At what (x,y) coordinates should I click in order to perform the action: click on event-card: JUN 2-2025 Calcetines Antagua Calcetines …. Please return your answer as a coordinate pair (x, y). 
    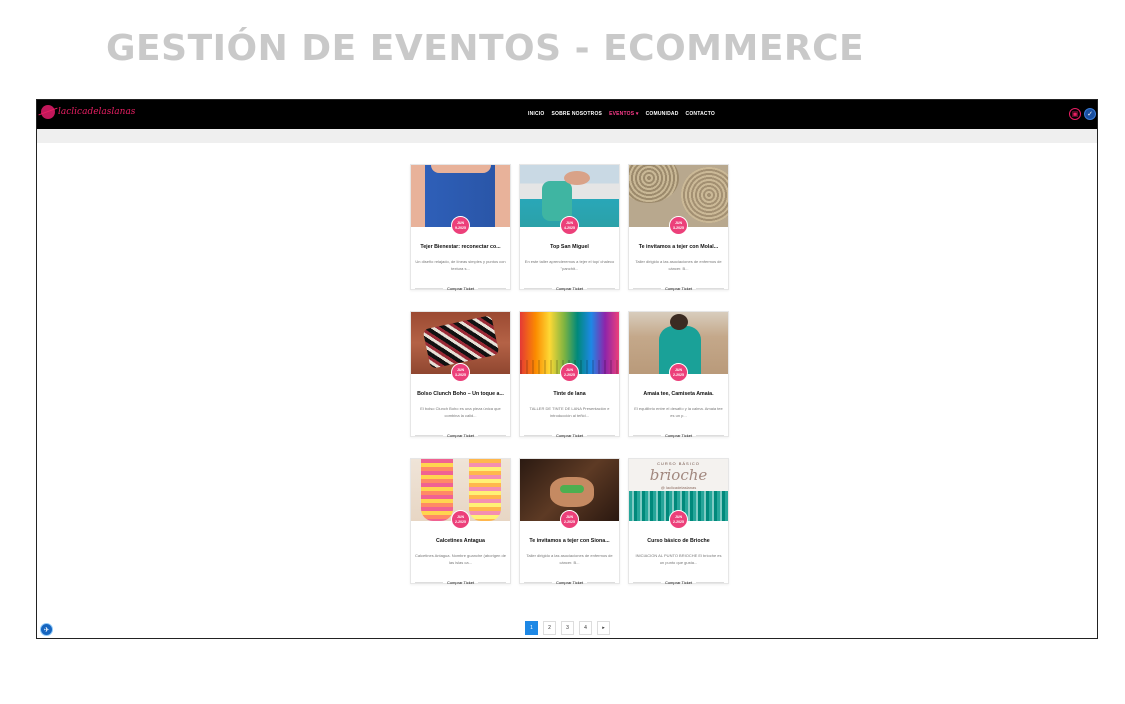
    Looking at the image, I should click on (460, 521).